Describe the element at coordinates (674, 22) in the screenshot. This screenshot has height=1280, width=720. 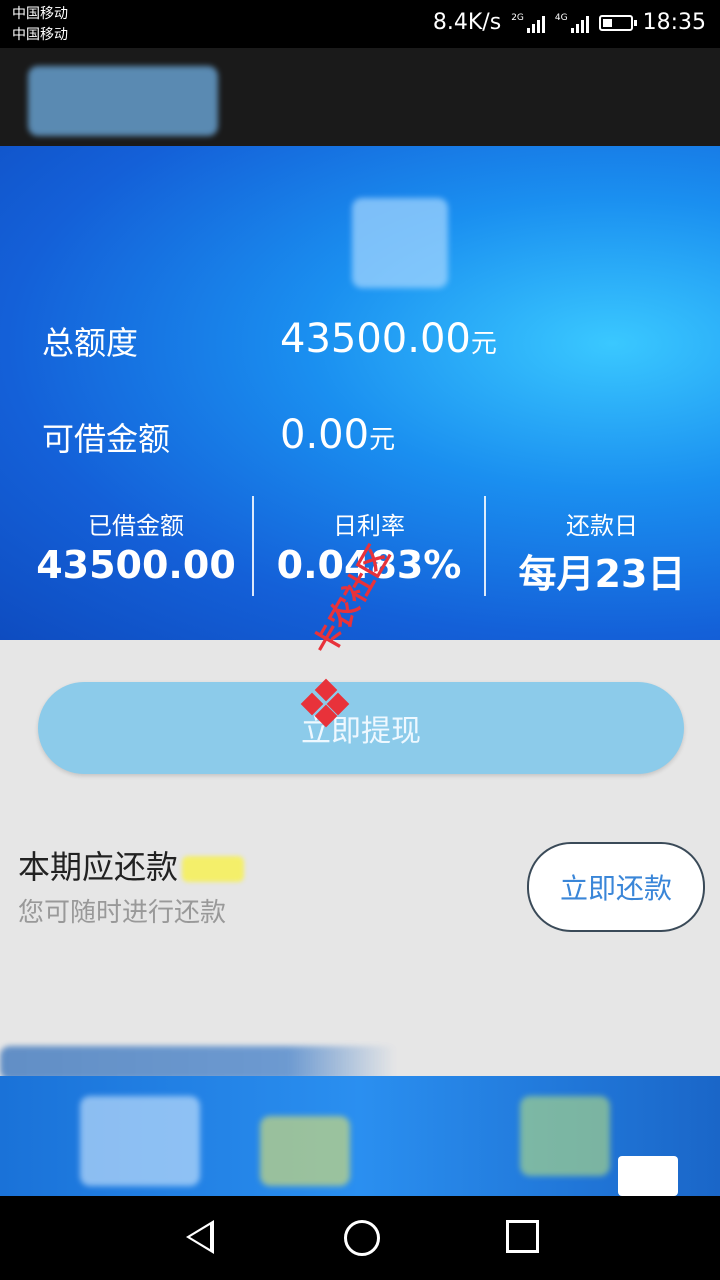
I see `clock: 18:35` at that location.